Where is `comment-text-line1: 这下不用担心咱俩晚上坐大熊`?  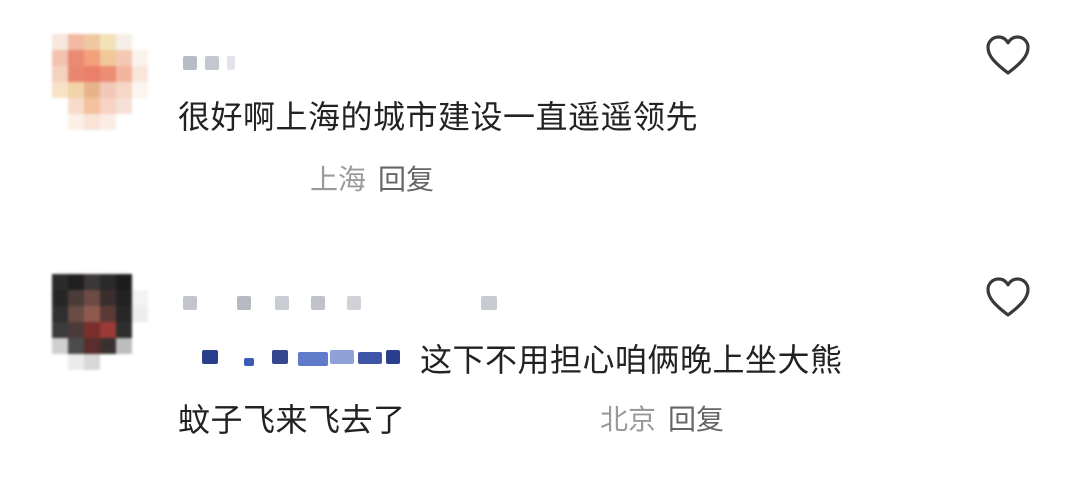 comment-text-line1: 这下不用担心咱俩晚上坐大熊 is located at coordinates (631, 360).